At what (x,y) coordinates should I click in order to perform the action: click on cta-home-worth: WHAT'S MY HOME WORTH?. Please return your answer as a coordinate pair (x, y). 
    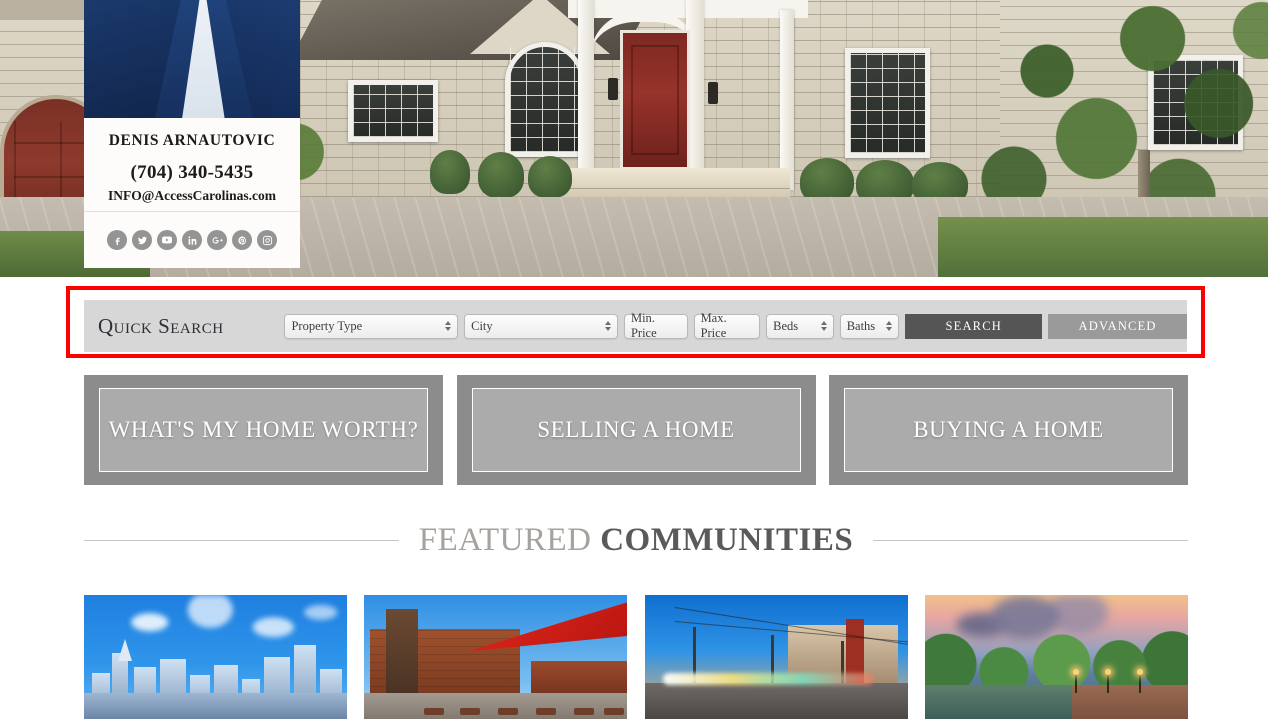
    Looking at the image, I should click on (263, 430).